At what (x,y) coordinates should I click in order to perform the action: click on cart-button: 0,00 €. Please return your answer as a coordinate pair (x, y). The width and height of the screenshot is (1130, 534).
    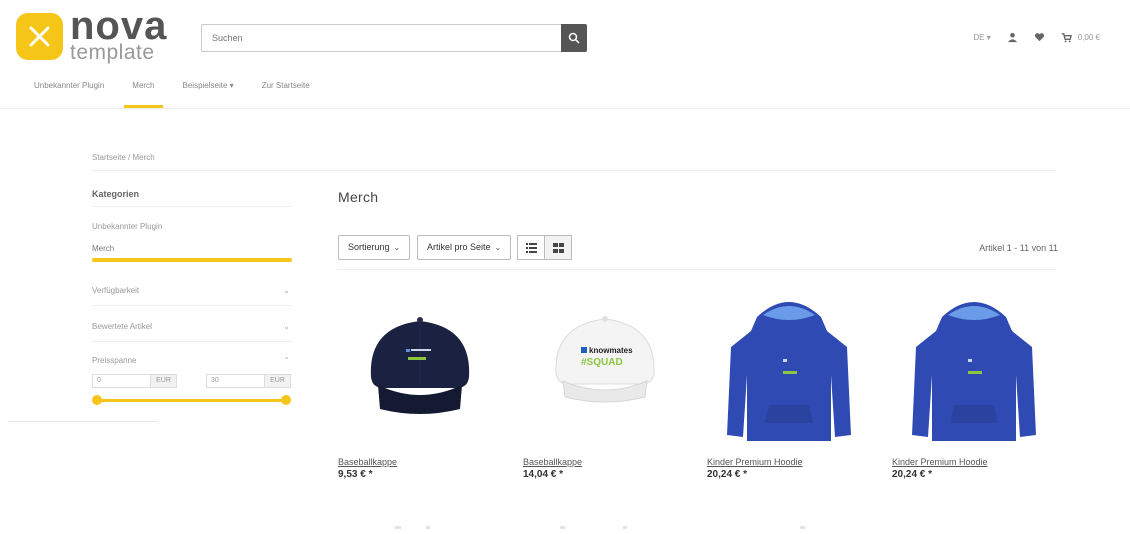
    Looking at the image, I should click on (1080, 37).